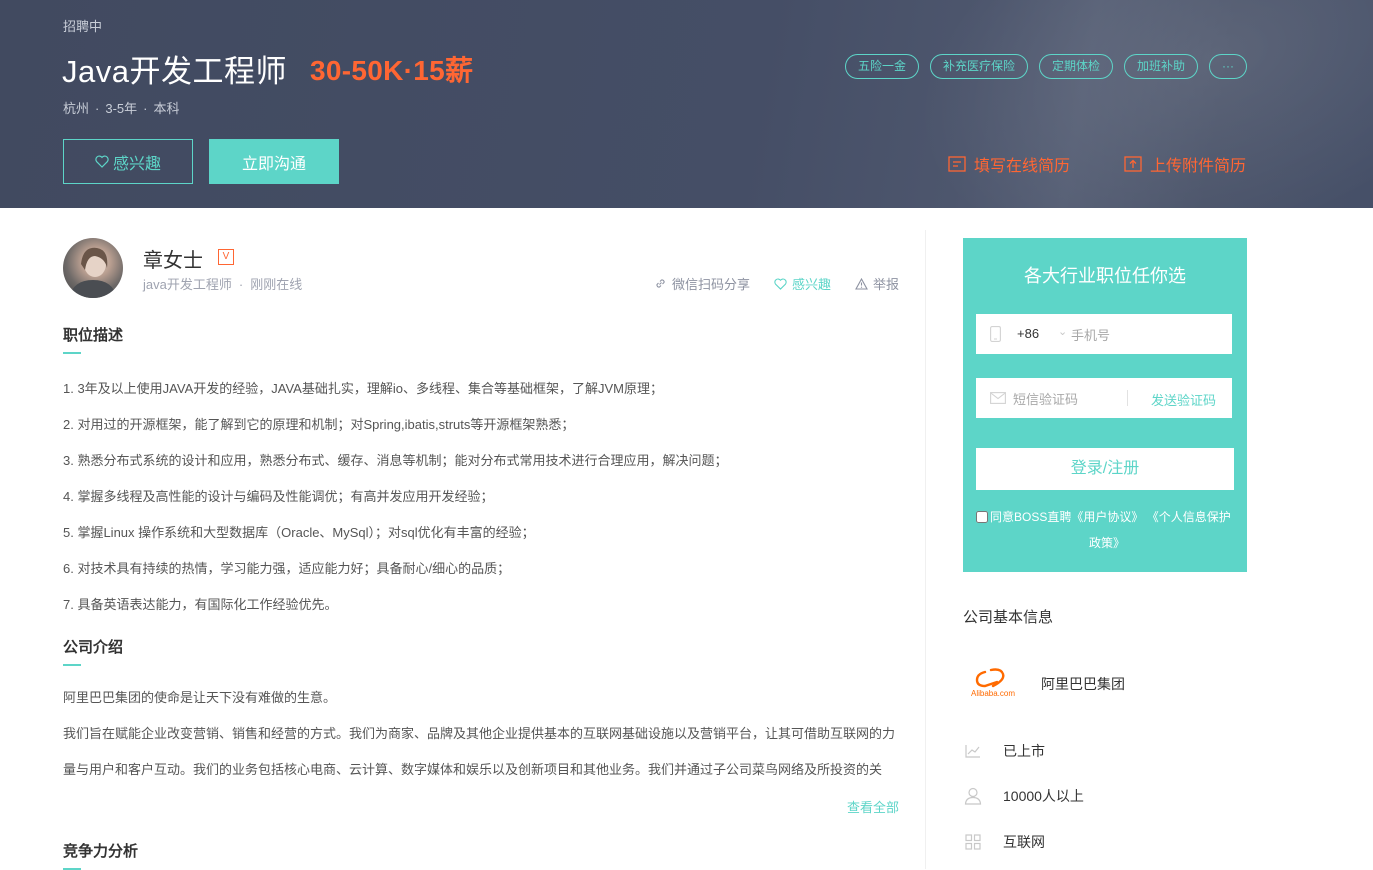 The height and width of the screenshot is (870, 1373). Describe the element at coordinates (1160, 66) in the screenshot. I see `benefit-tag: 加班补助` at that location.